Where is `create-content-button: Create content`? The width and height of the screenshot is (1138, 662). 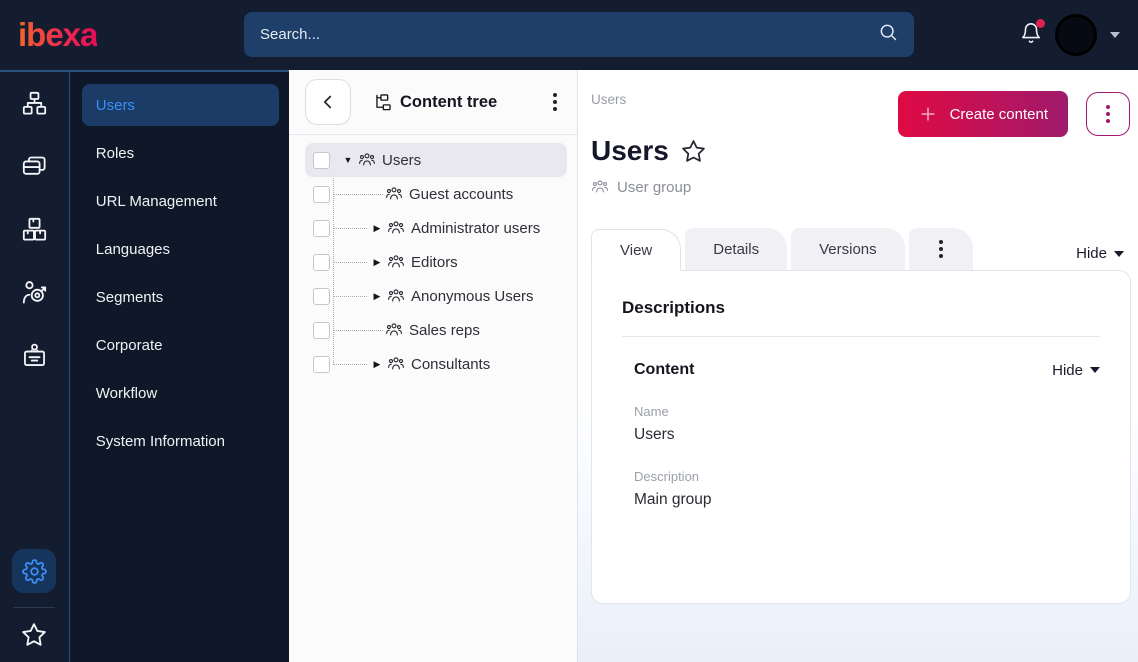
create-content-button: Create content is located at coordinates (982, 114).